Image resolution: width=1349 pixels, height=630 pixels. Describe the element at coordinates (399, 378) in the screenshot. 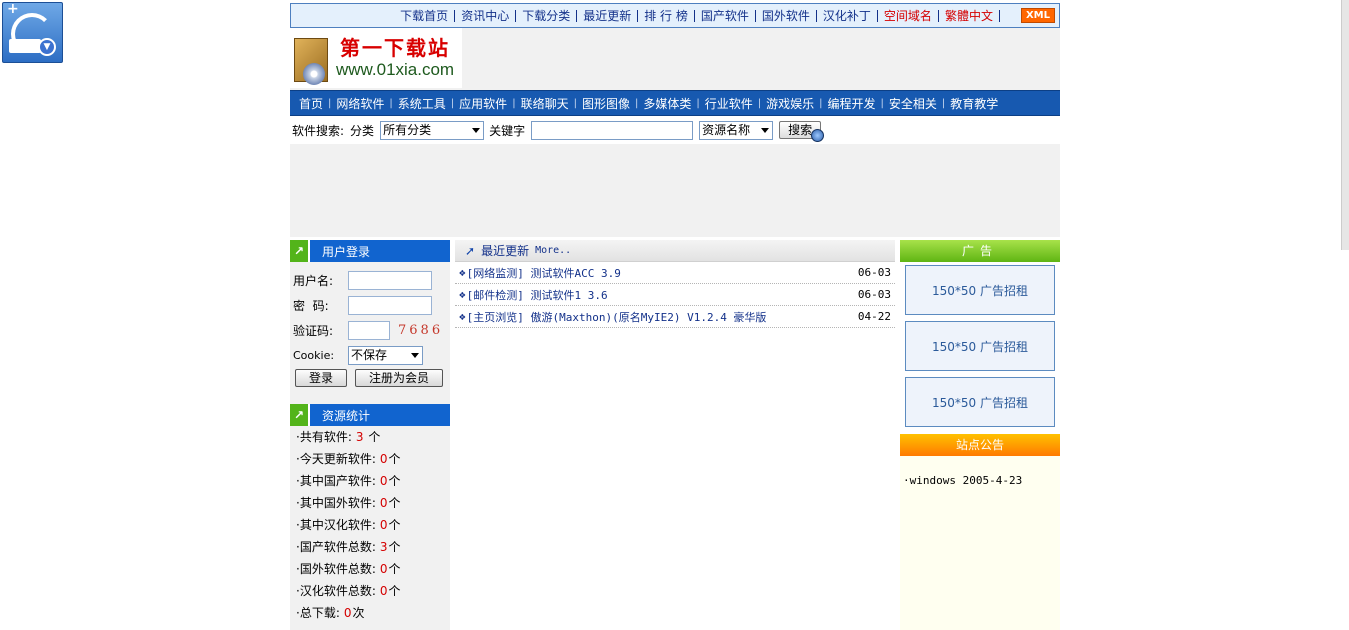

I see `register-button: 注册为会员` at that location.